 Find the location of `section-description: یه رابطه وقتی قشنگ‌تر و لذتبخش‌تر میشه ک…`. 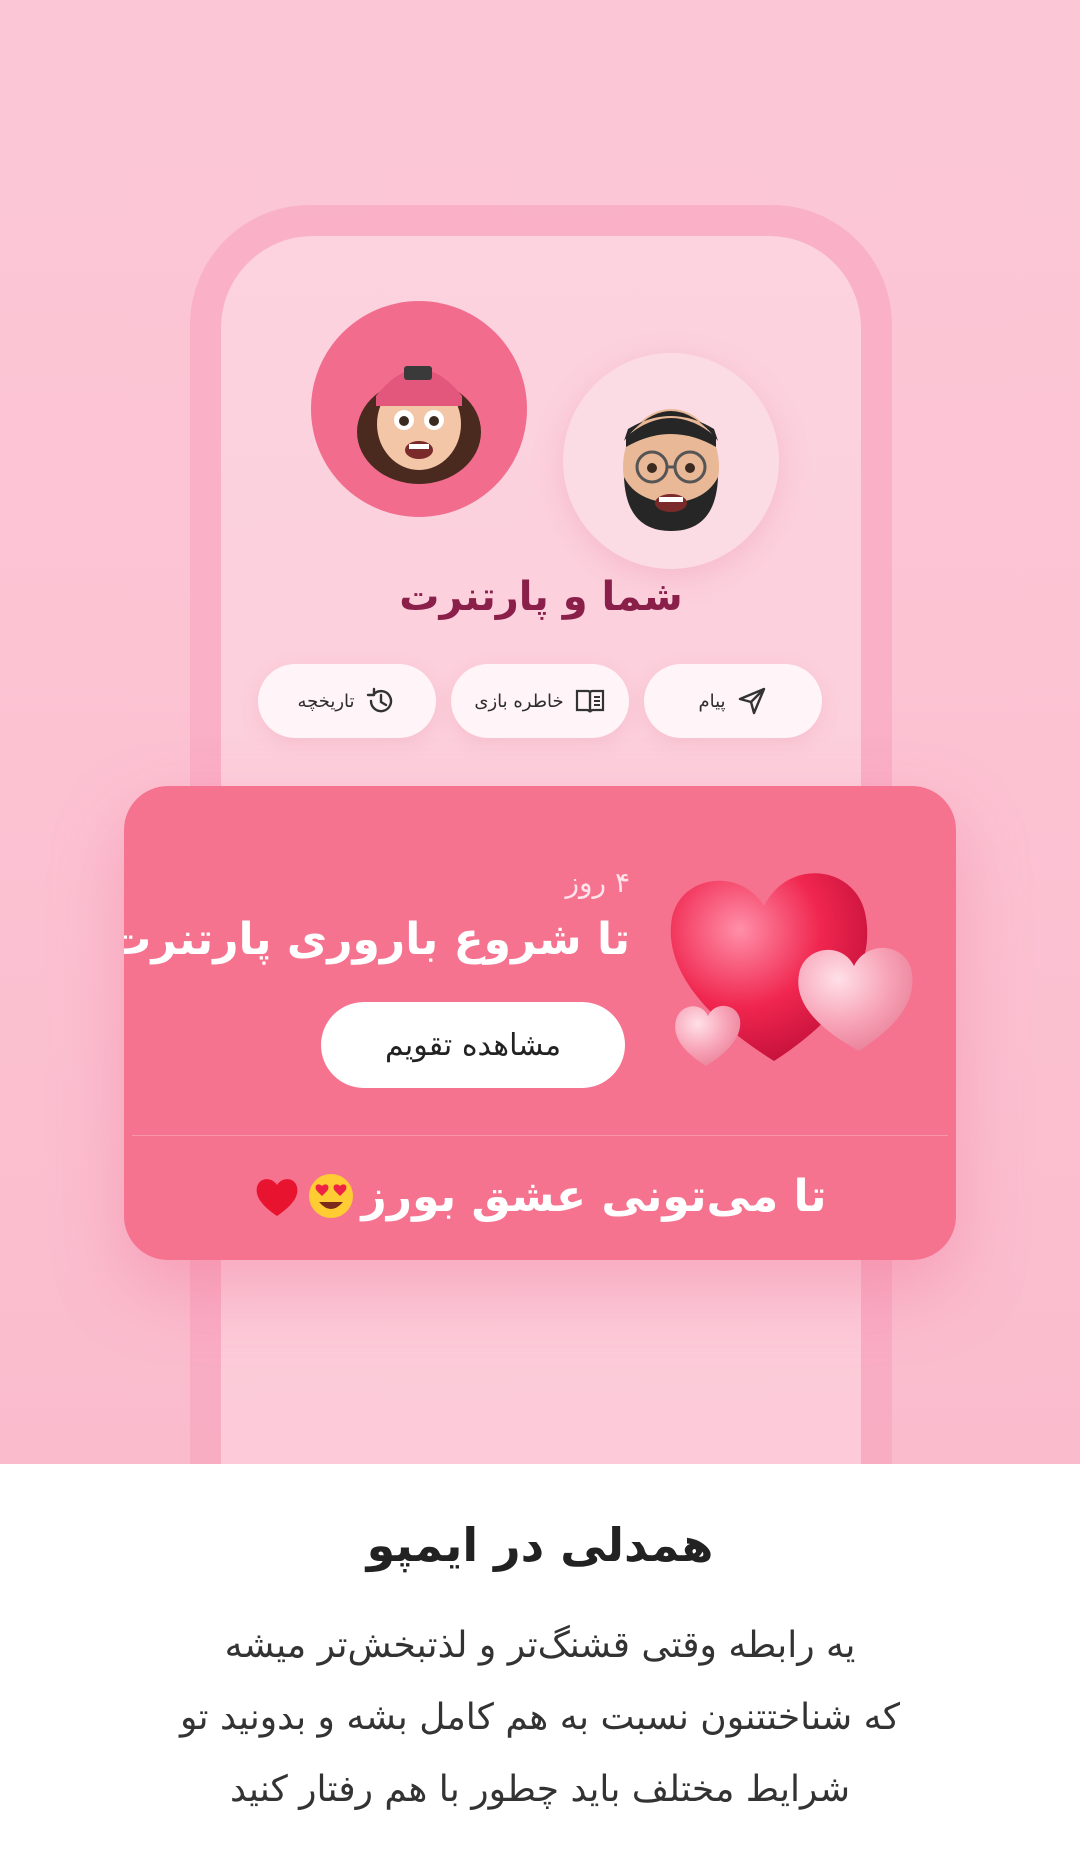

section-description: یه رابطه وقتی قشنگ‌تر و لذتبخش‌تر میشه ک… is located at coordinates (540, 1718).